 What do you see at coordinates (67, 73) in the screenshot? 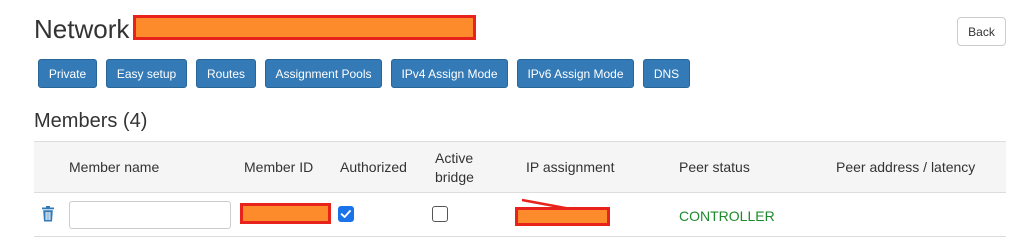
I see `private-button: Private` at bounding box center [67, 73].